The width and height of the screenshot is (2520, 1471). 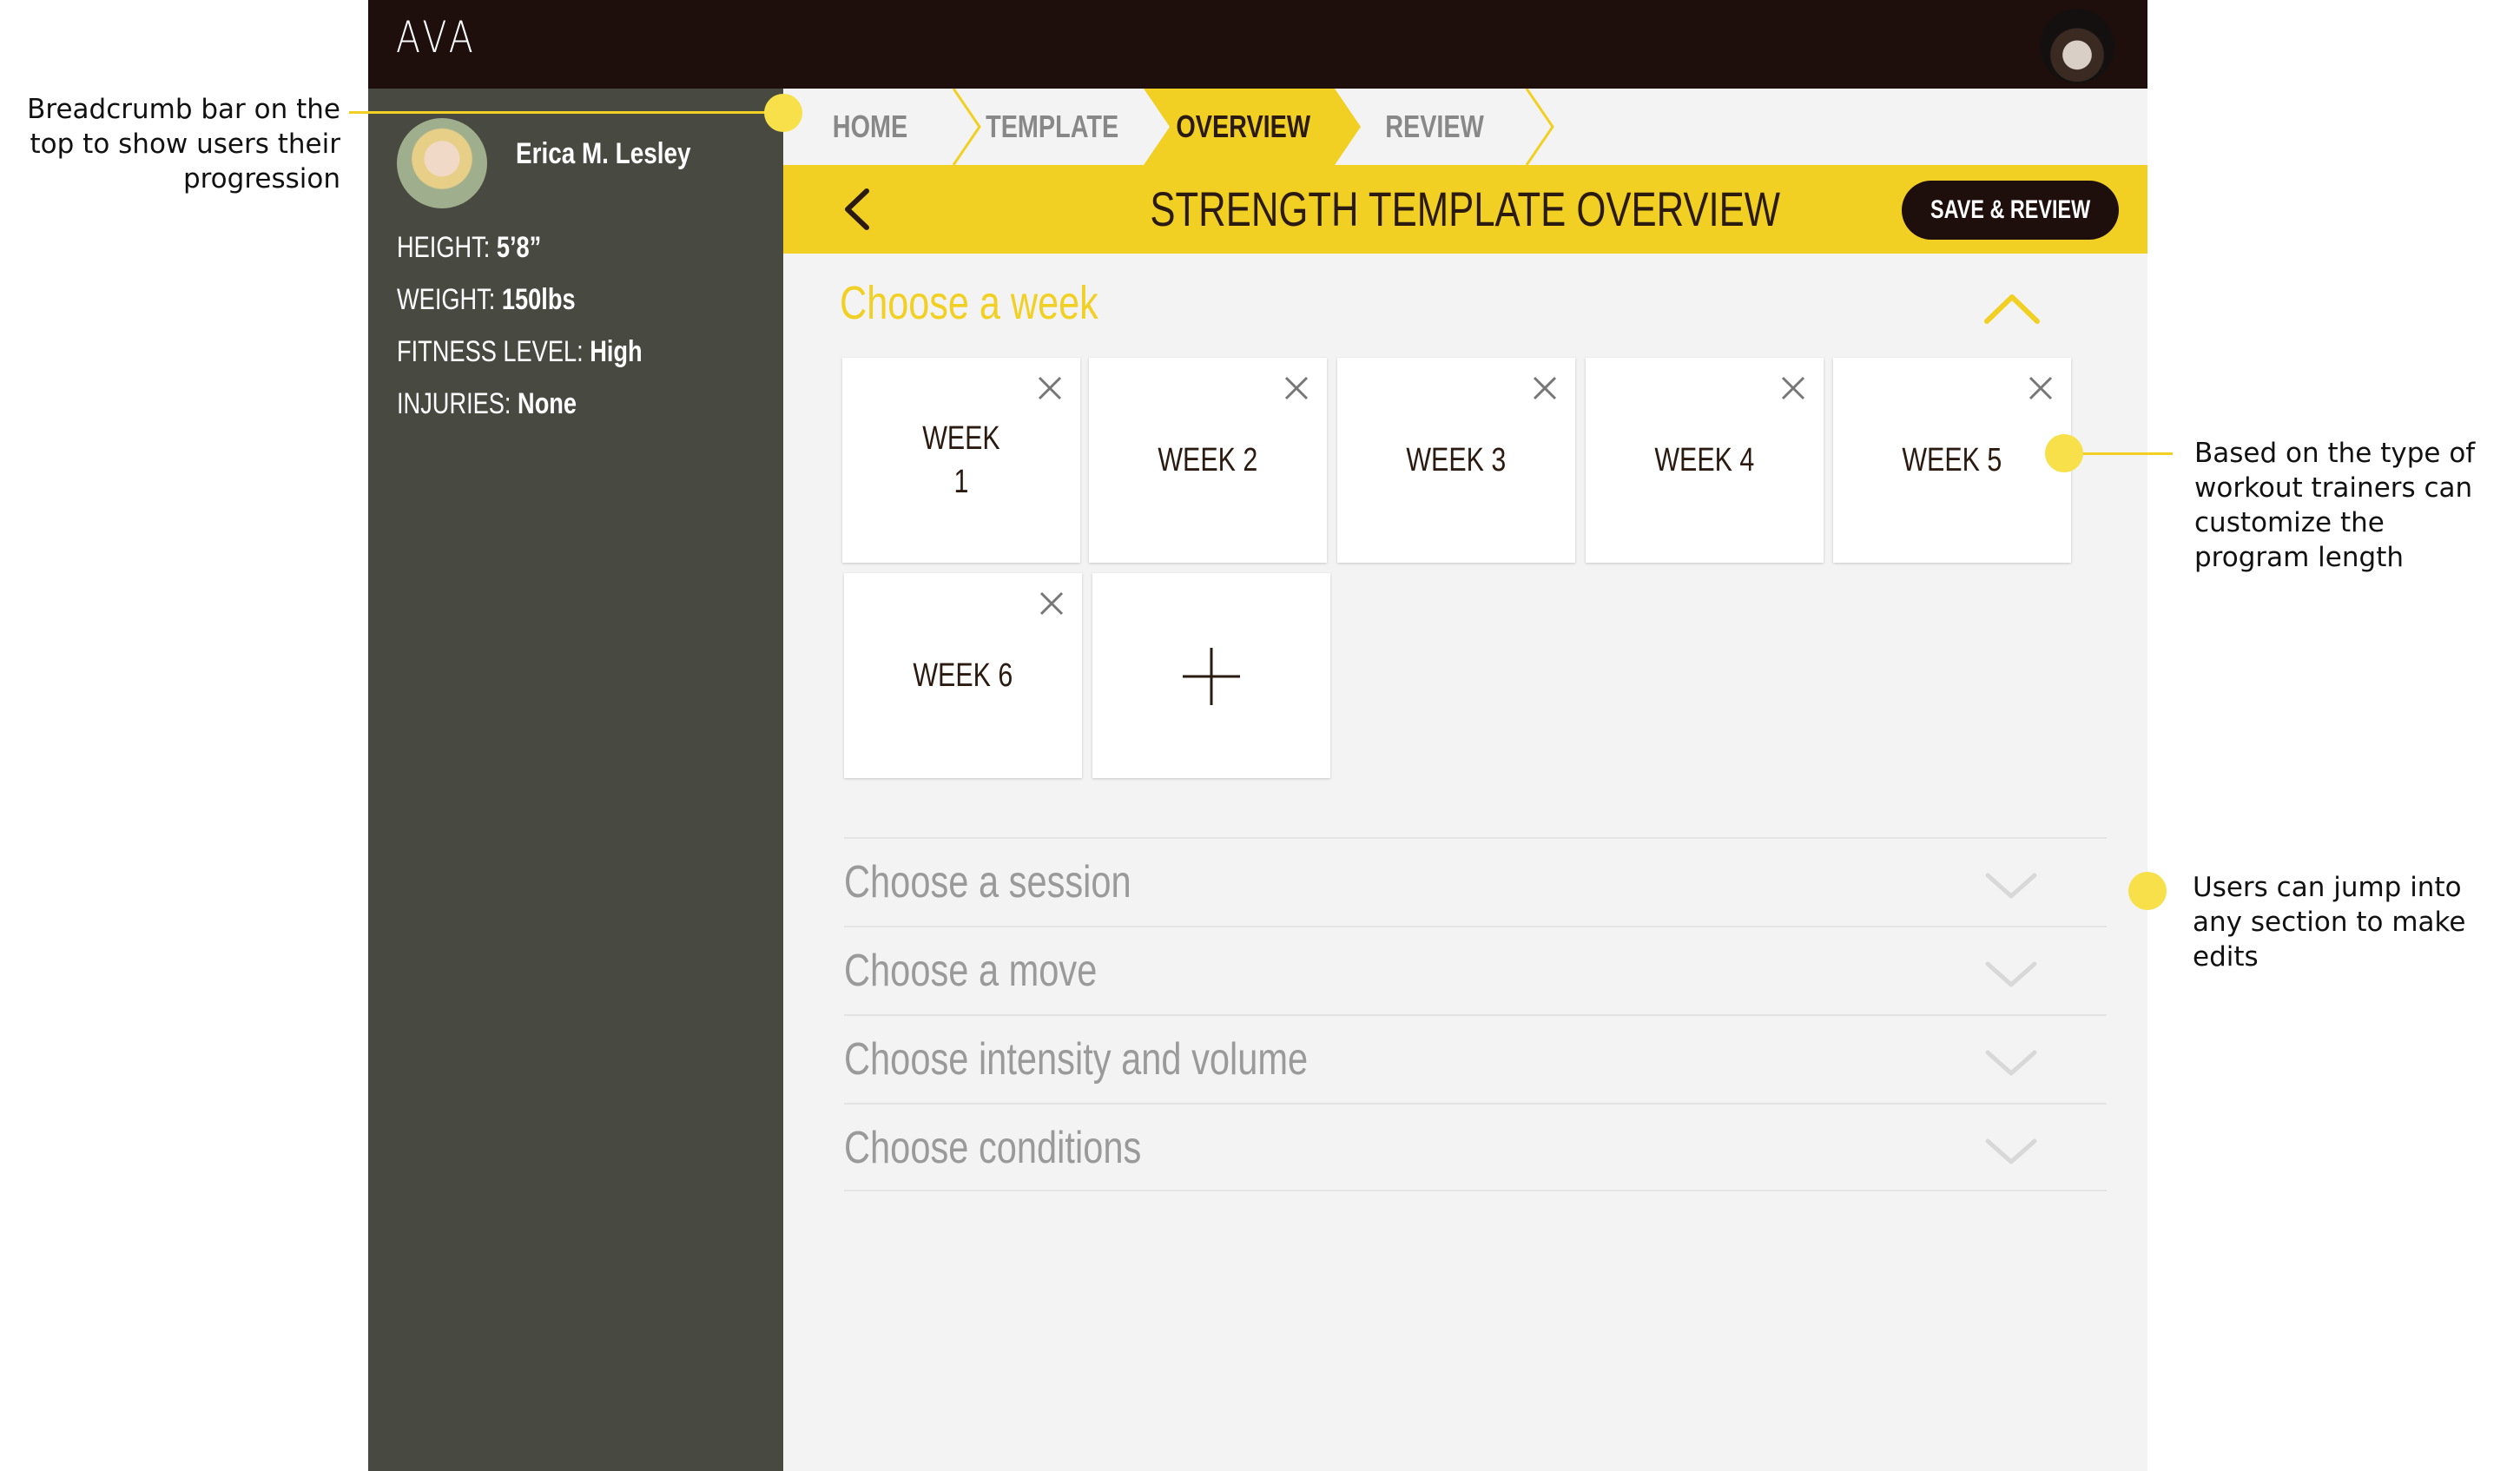 I want to click on section-divider, so click(x=1475, y=1191).